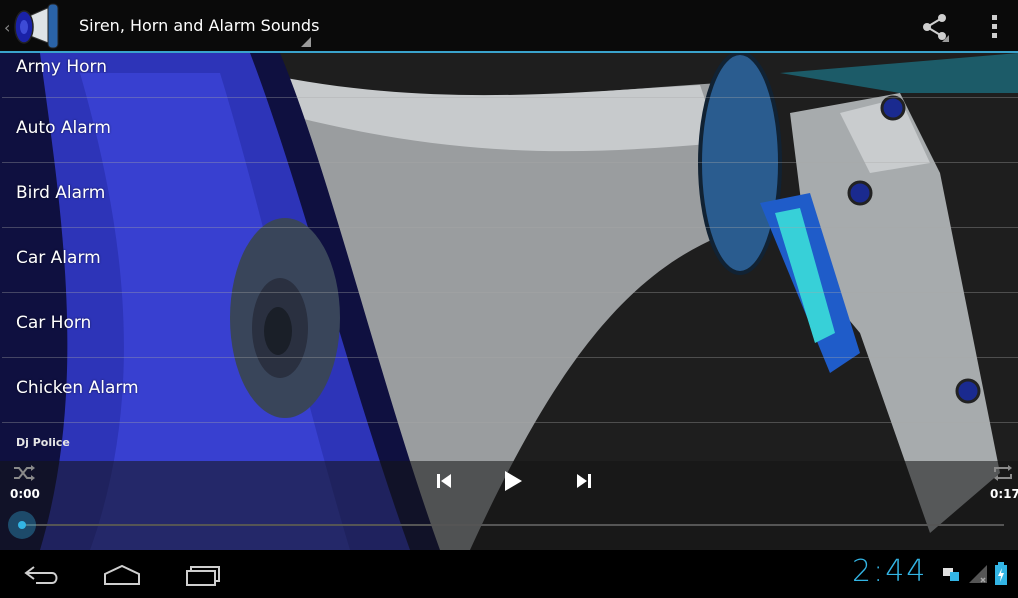 The width and height of the screenshot is (1018, 598). What do you see at coordinates (7, 27) in the screenshot?
I see `up-caret-icon: ‹` at bounding box center [7, 27].